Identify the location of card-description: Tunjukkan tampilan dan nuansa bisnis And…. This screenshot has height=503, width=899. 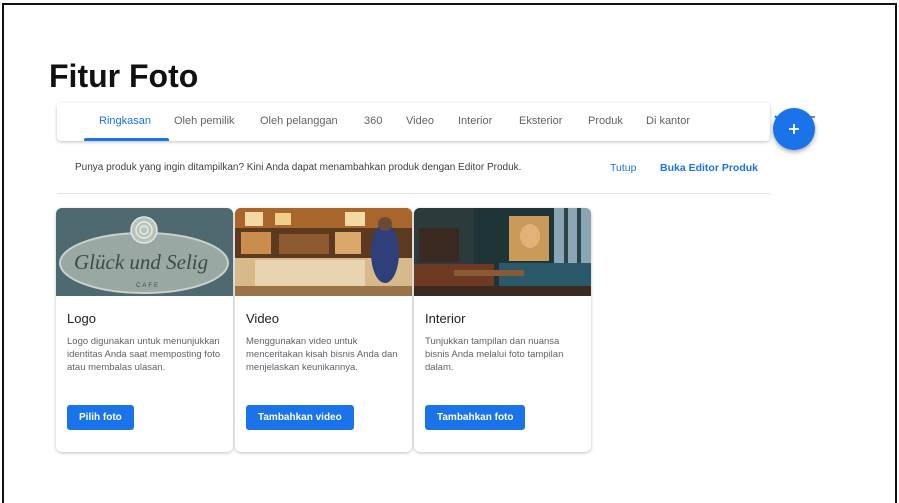
(494, 354).